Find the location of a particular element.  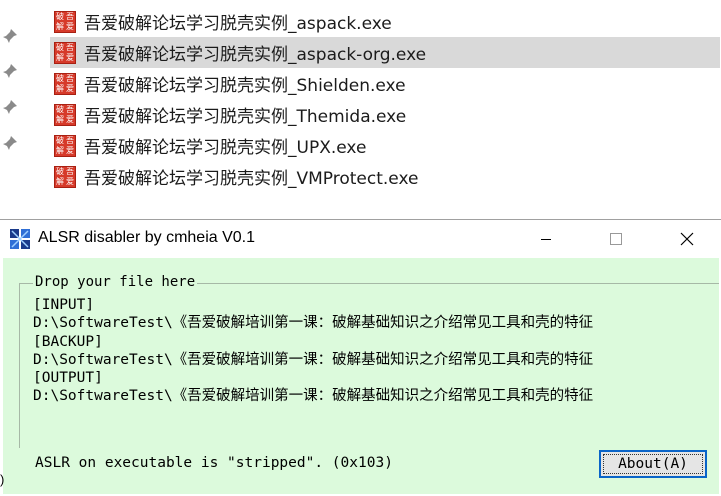

left-edge-fragment: ) is located at coordinates (2, 479).